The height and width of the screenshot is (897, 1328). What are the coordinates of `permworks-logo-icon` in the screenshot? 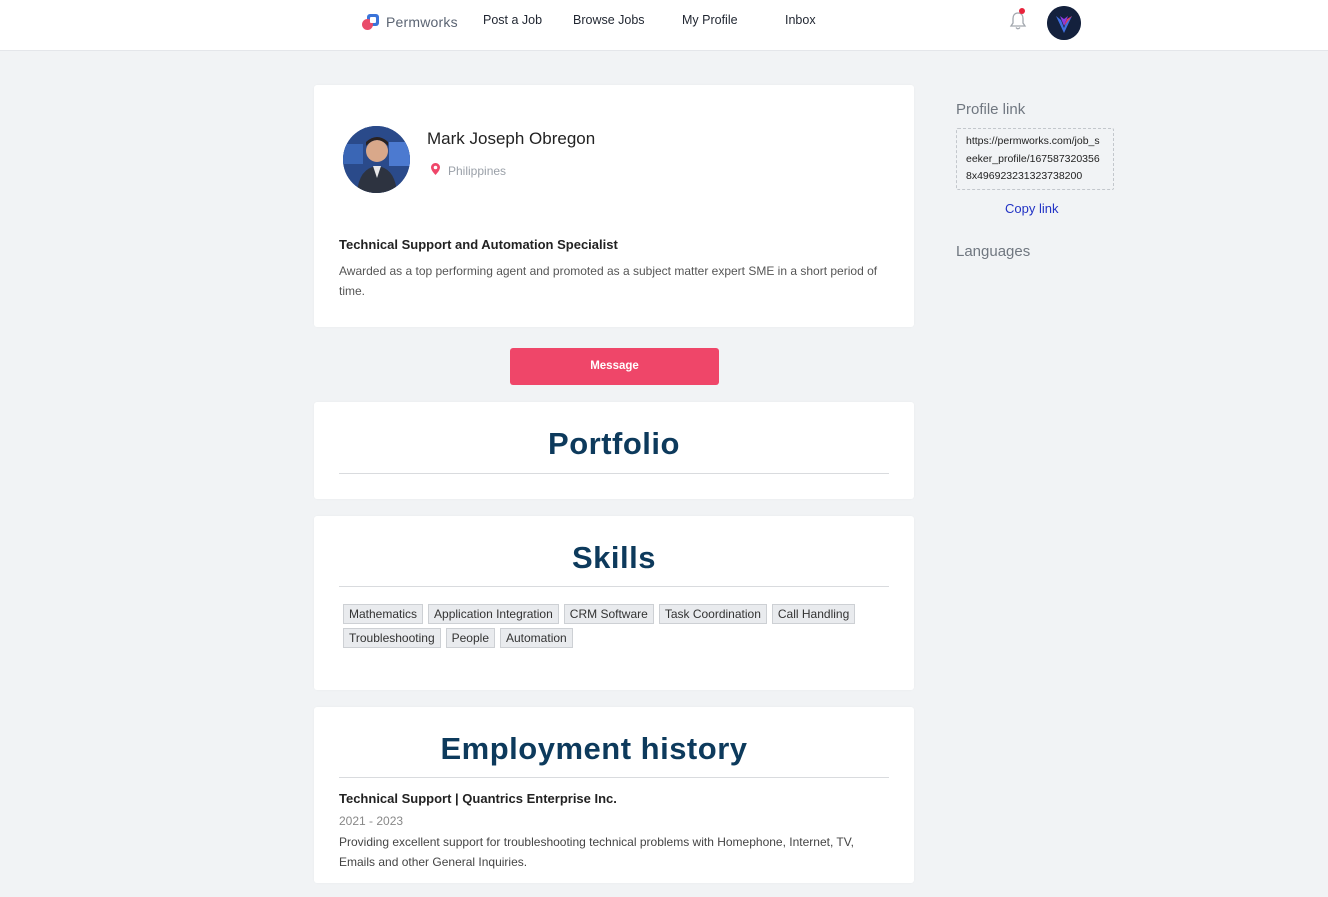 It's located at (371, 22).